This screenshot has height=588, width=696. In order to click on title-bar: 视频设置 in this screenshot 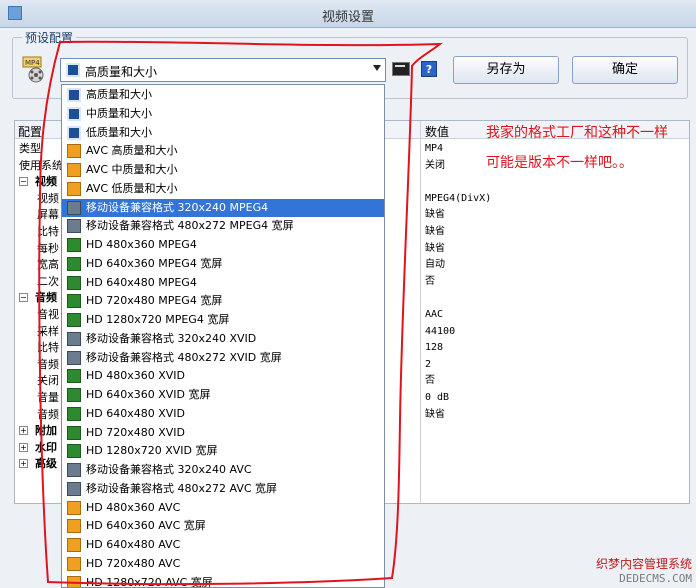, I will do `click(348, 14)`.